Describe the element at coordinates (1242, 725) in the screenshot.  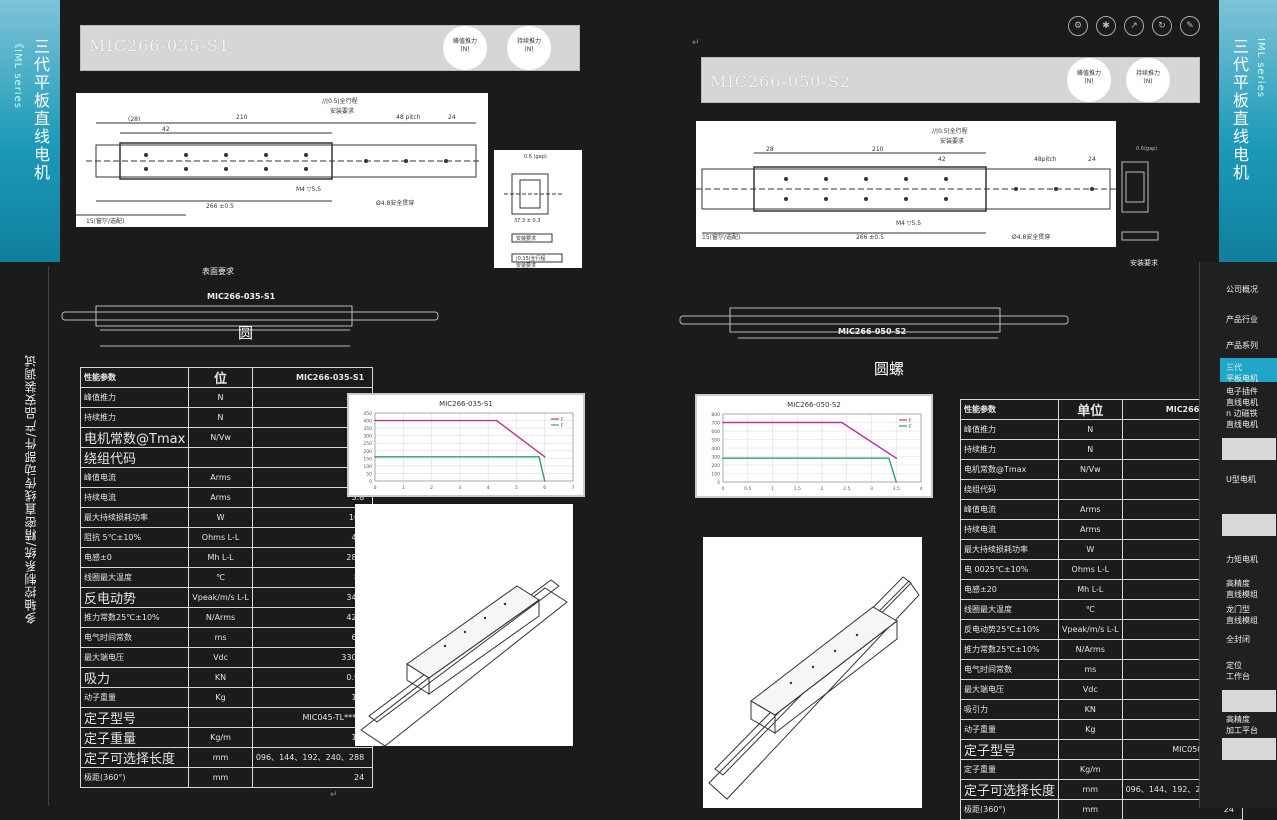
I see `nav-item: 高精度 加工平台` at that location.